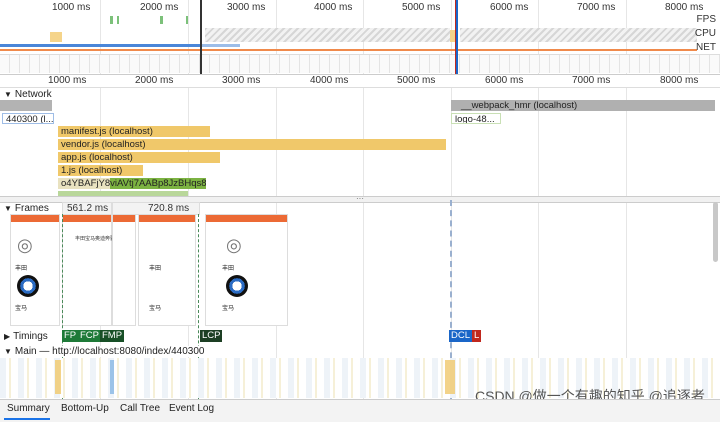 The image size is (720, 422). What do you see at coordinates (134, 131) in the screenshot?
I see `network-request: manifest.js (localhost)` at bounding box center [134, 131].